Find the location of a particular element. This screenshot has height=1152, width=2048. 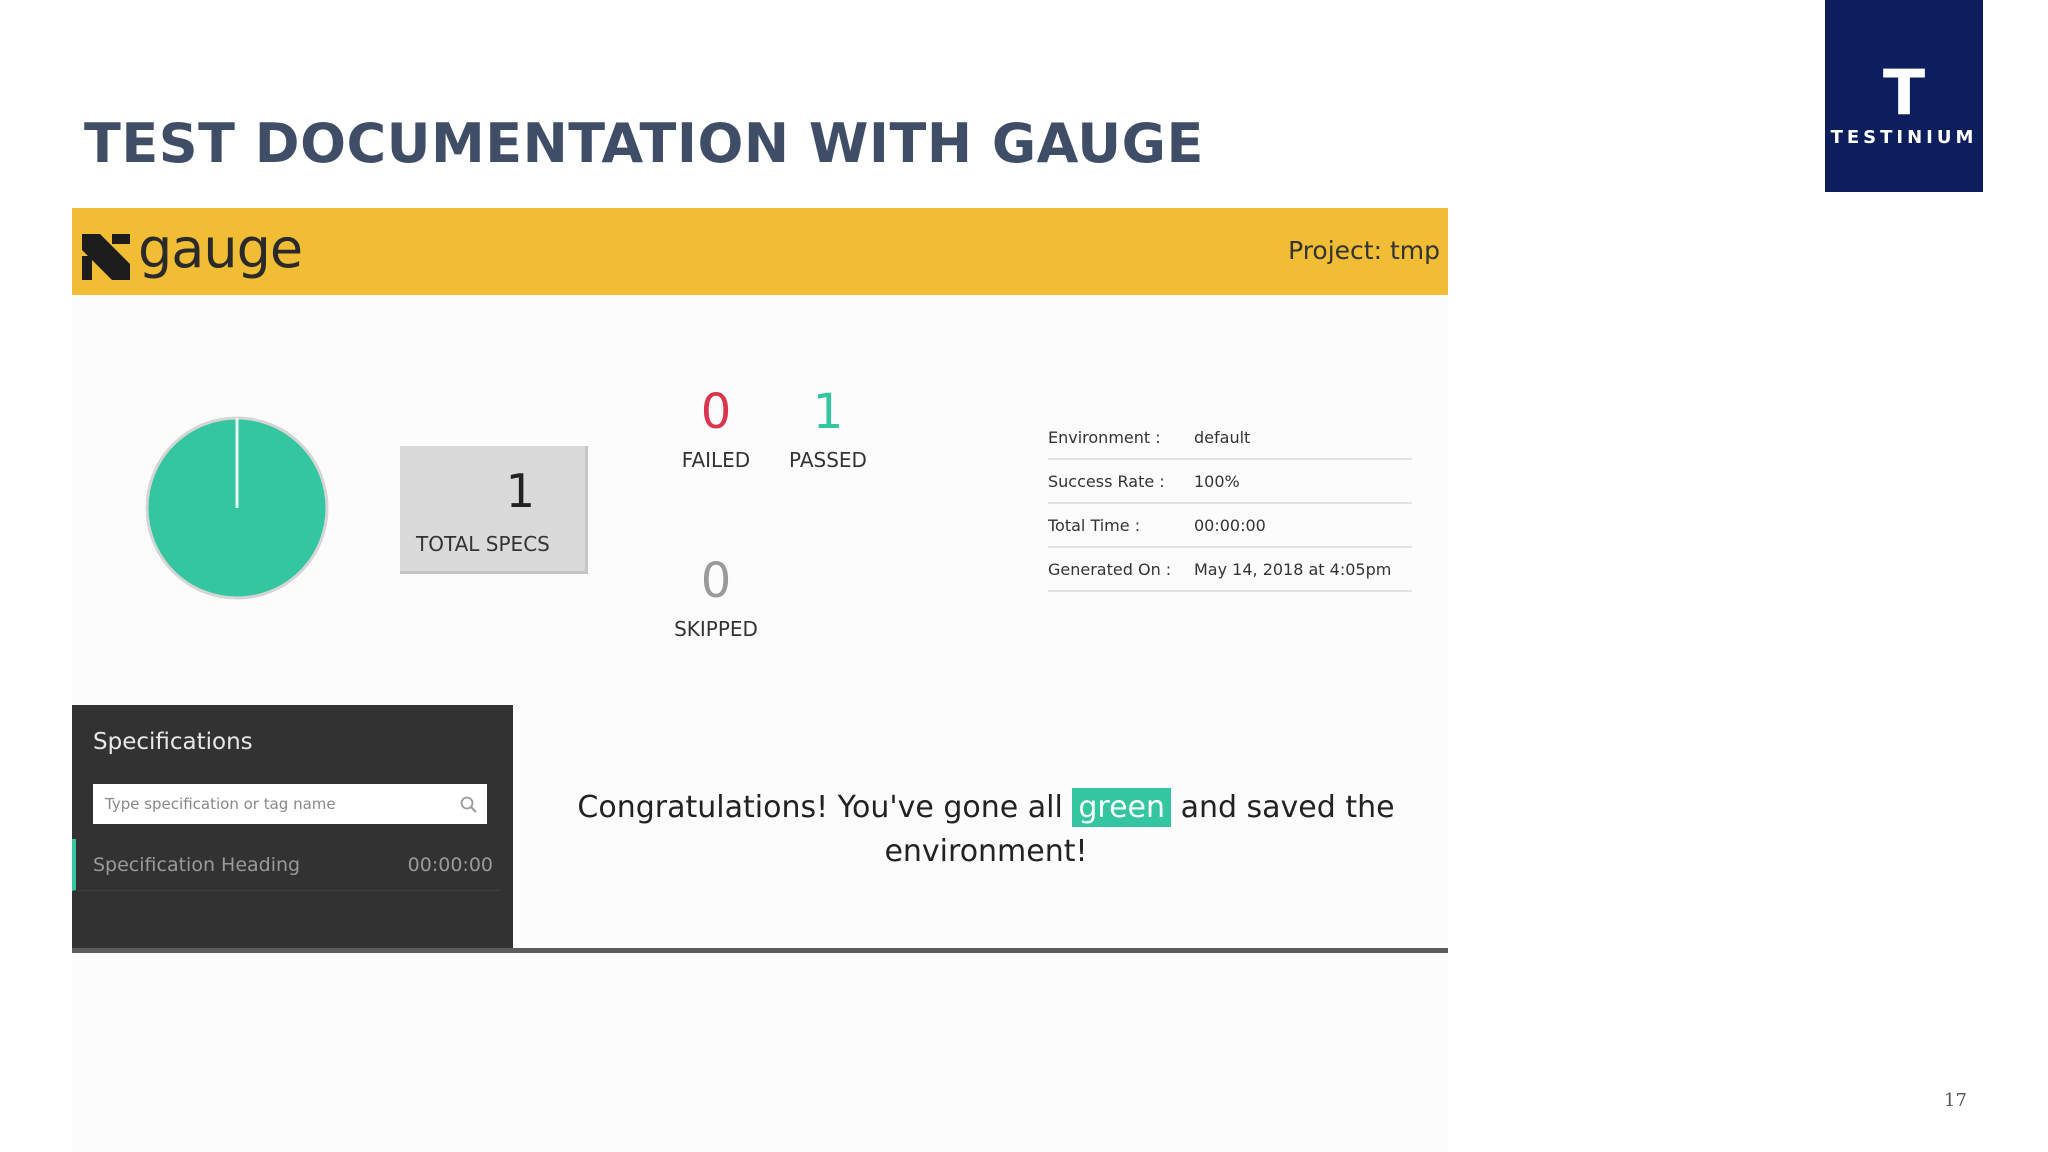

spec-search-placeholder: Type specification or tag name is located at coordinates (220, 804).